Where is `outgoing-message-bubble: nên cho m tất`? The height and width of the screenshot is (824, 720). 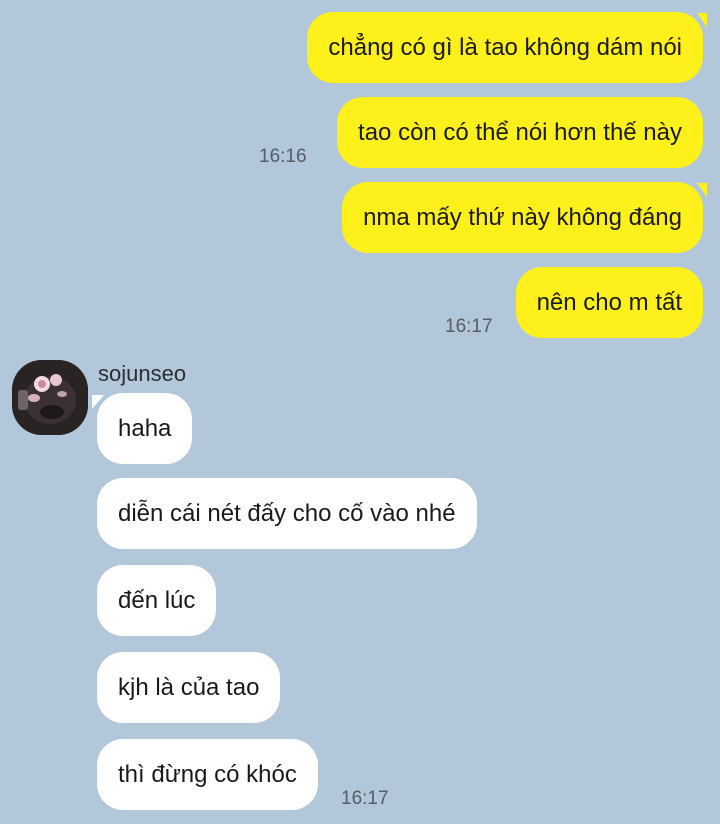
outgoing-message-bubble: nên cho m tất is located at coordinates (609, 302).